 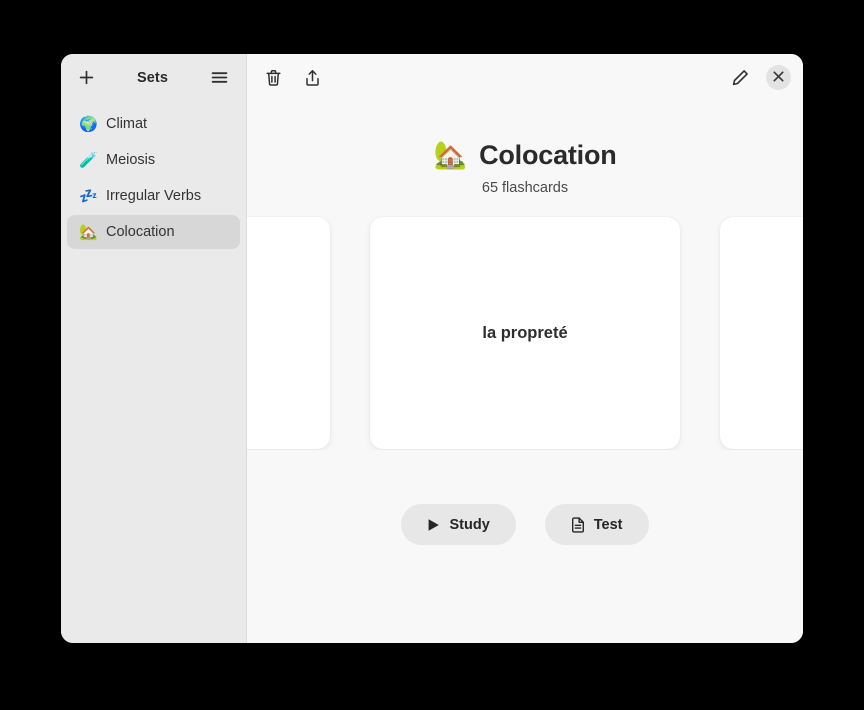 I want to click on toolbar-left-group, so click(x=292, y=78).